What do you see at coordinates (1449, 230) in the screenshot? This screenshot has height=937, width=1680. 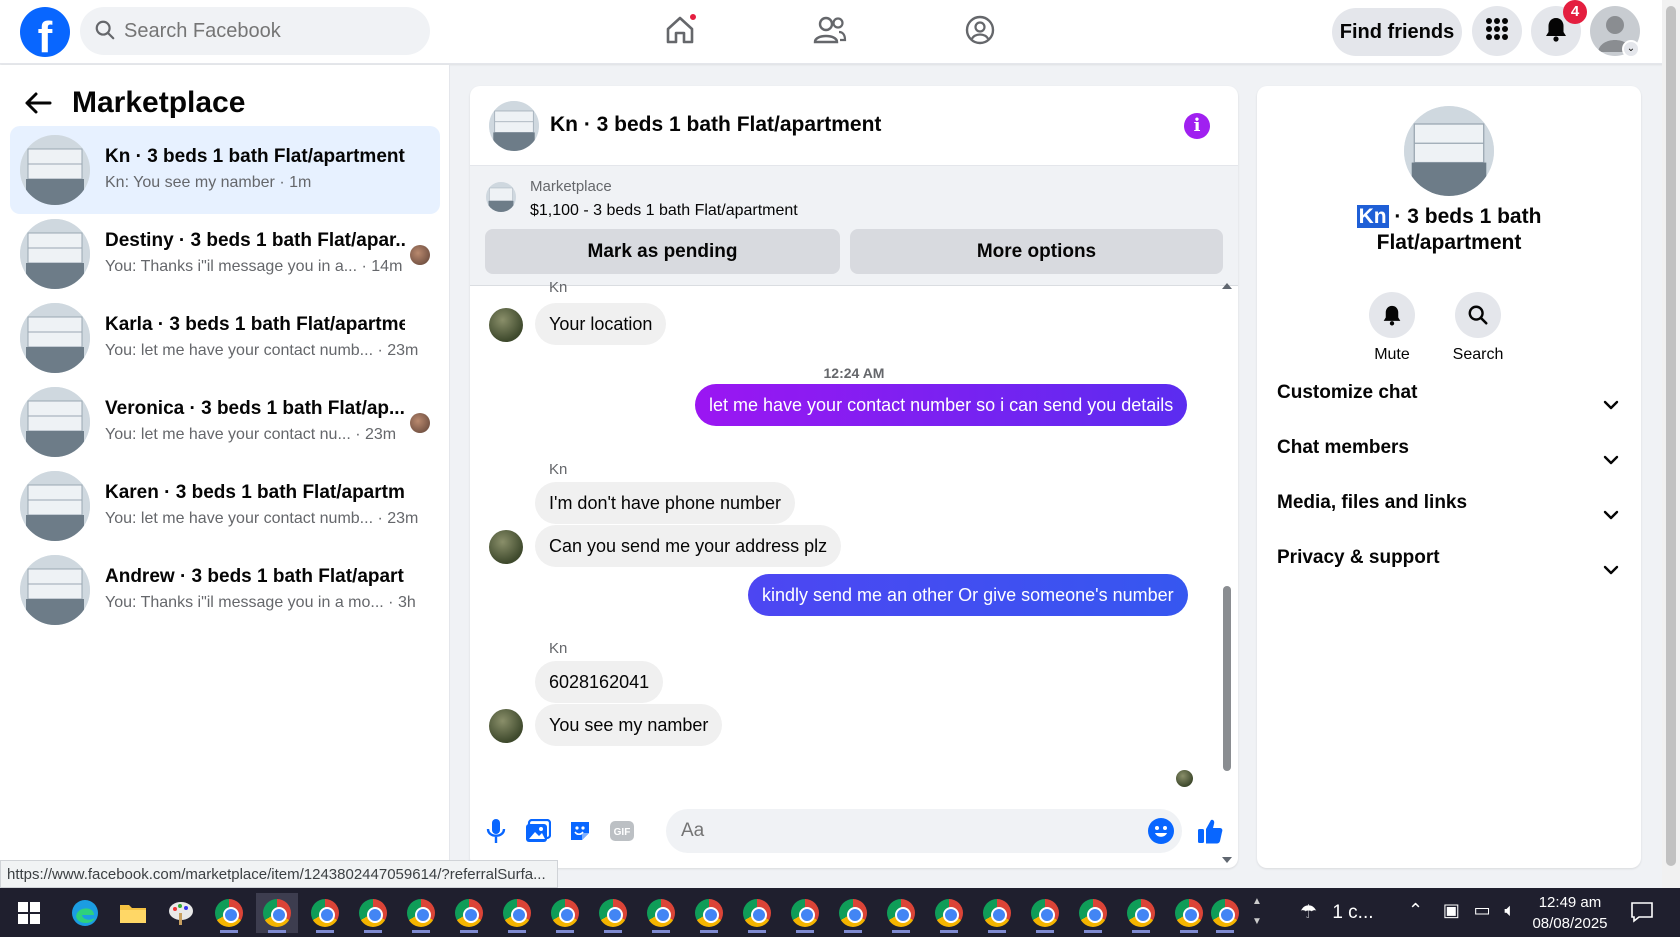 I see `listing-title: Kn · 3 beds 1 bath Flat/apartment` at bounding box center [1449, 230].